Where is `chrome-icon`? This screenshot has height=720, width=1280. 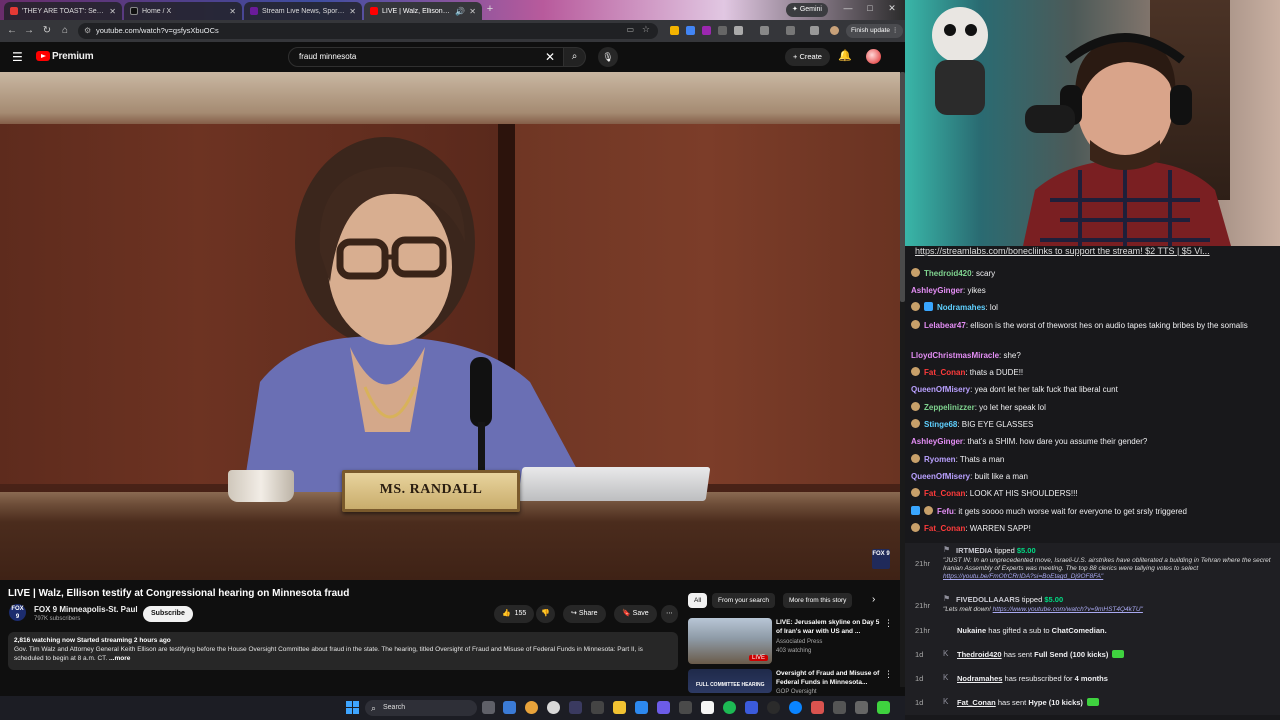 chrome-icon is located at coordinates (531, 707).